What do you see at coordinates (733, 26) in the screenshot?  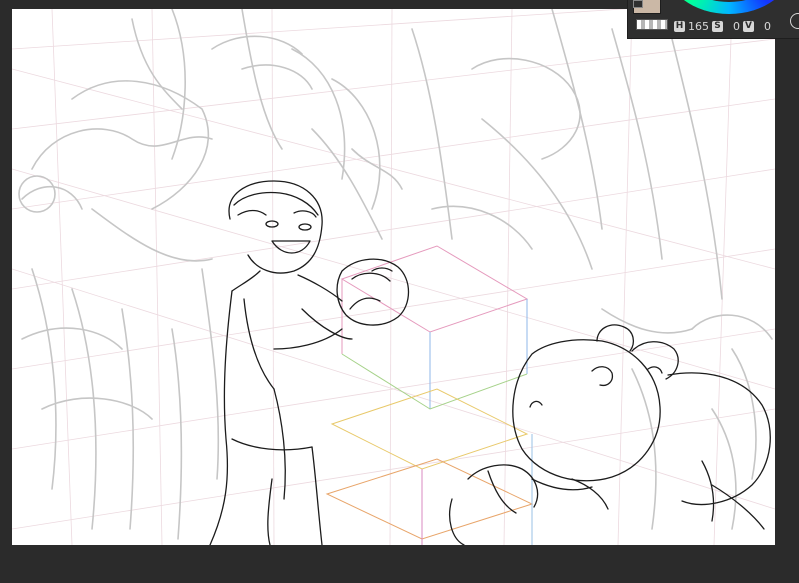 I see `saturation-value: 0` at bounding box center [733, 26].